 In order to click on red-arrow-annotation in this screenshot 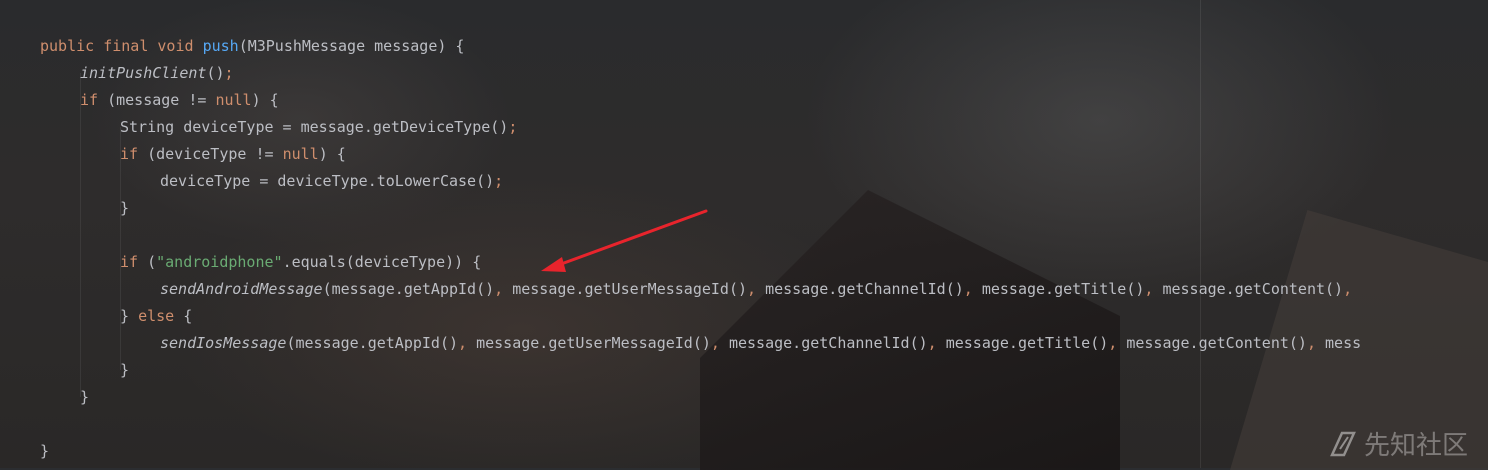, I will do `click(624, 240)`.